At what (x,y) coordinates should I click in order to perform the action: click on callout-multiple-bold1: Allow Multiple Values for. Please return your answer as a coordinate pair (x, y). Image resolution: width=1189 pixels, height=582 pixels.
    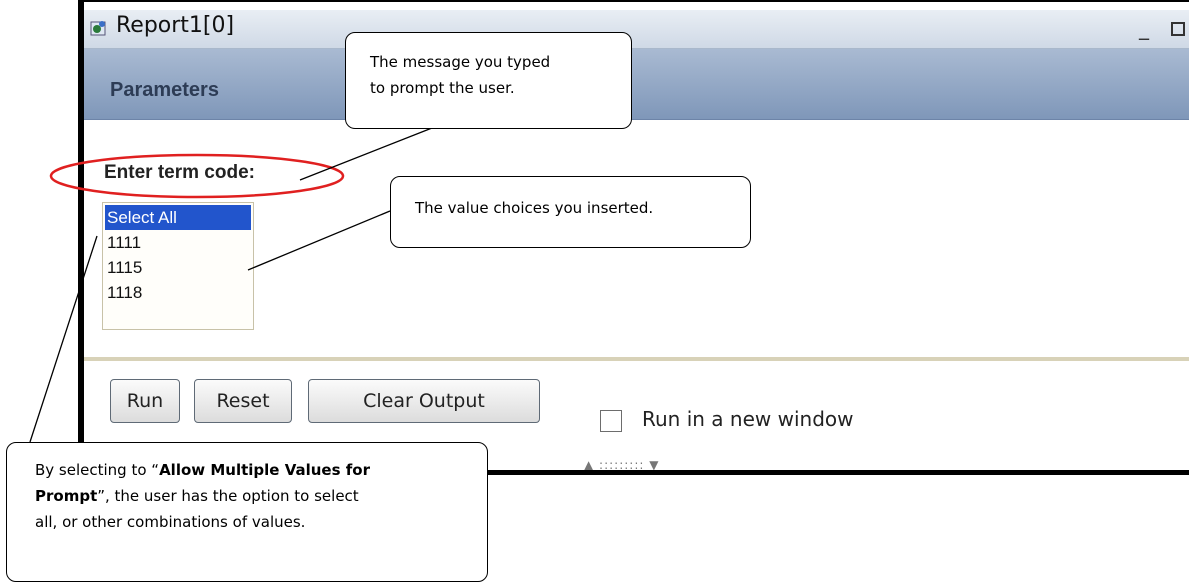
    Looking at the image, I should click on (264, 470).